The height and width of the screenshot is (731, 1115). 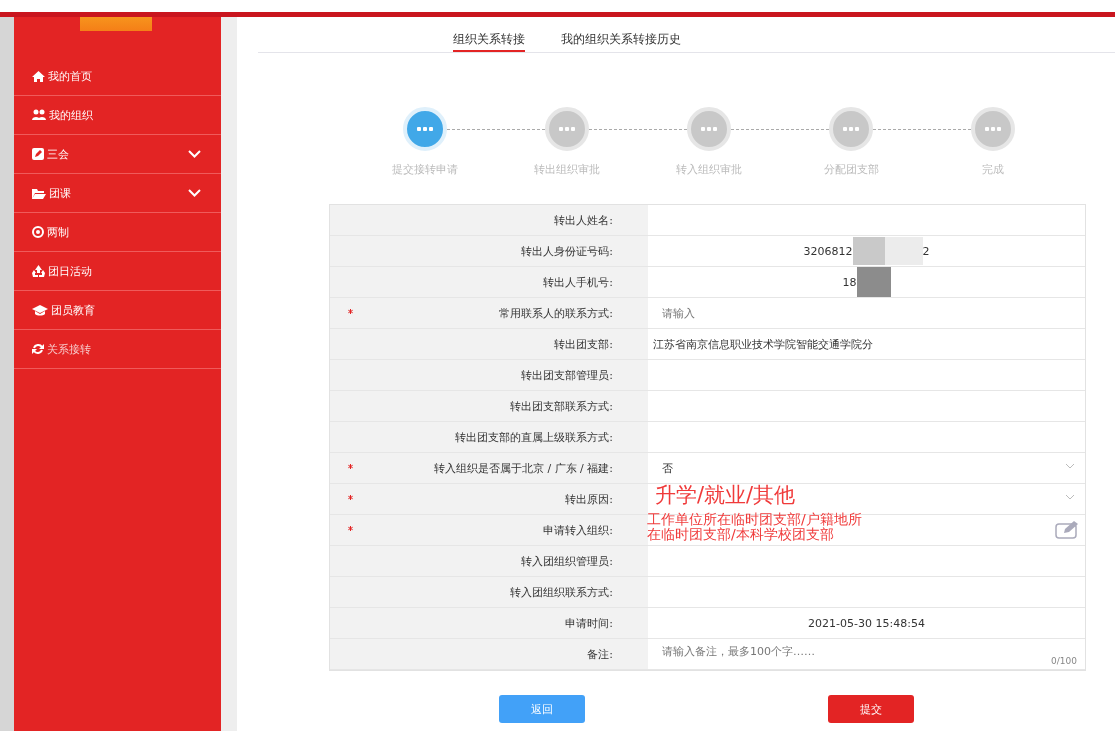 What do you see at coordinates (561, 406) in the screenshot?
I see `field-label: 转出团支部联系方式:` at bounding box center [561, 406].